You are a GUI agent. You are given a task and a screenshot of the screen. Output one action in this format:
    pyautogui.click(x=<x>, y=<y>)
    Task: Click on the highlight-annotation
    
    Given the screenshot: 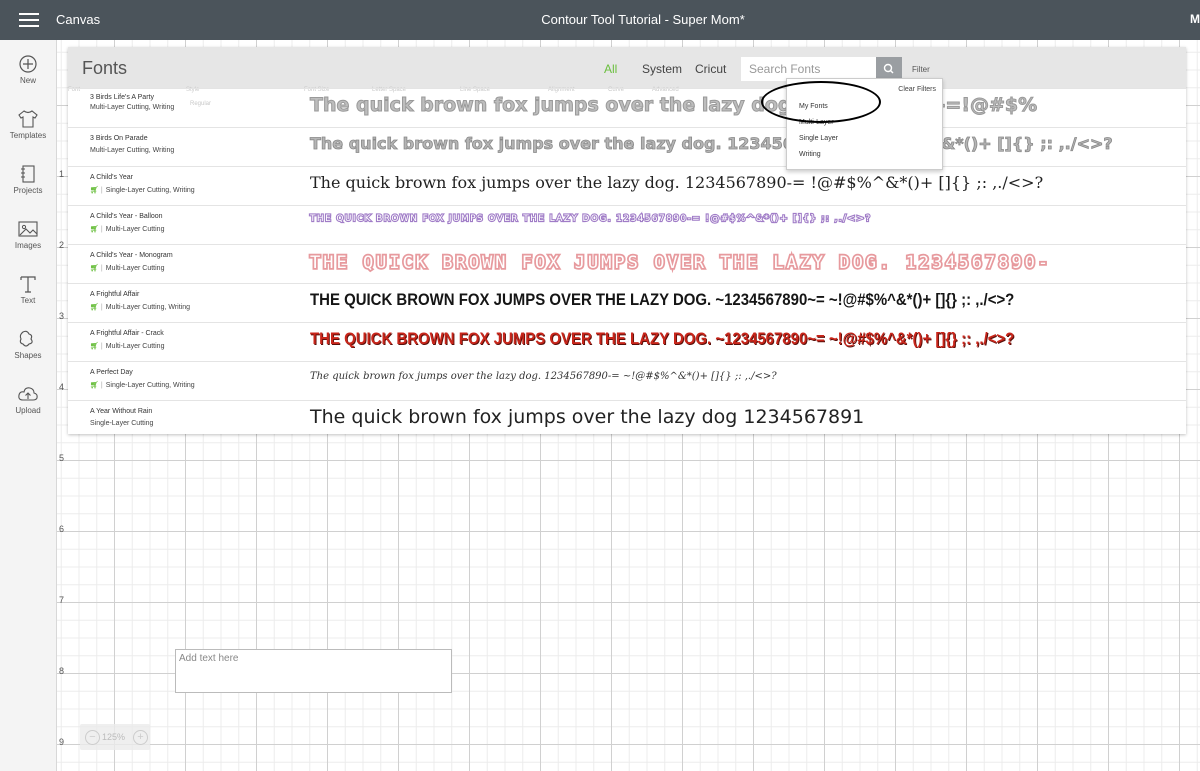 What is the action you would take?
    pyautogui.click(x=821, y=102)
    